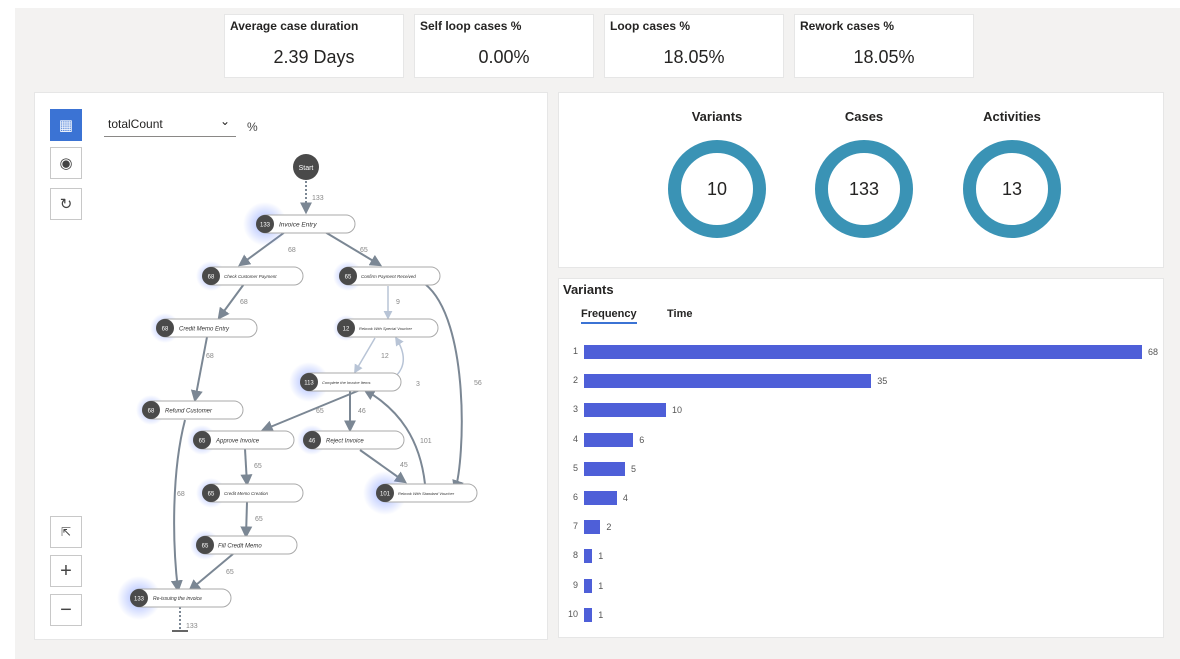 The image size is (1180, 659). I want to click on node-label: Approve Invoice, so click(237, 442).